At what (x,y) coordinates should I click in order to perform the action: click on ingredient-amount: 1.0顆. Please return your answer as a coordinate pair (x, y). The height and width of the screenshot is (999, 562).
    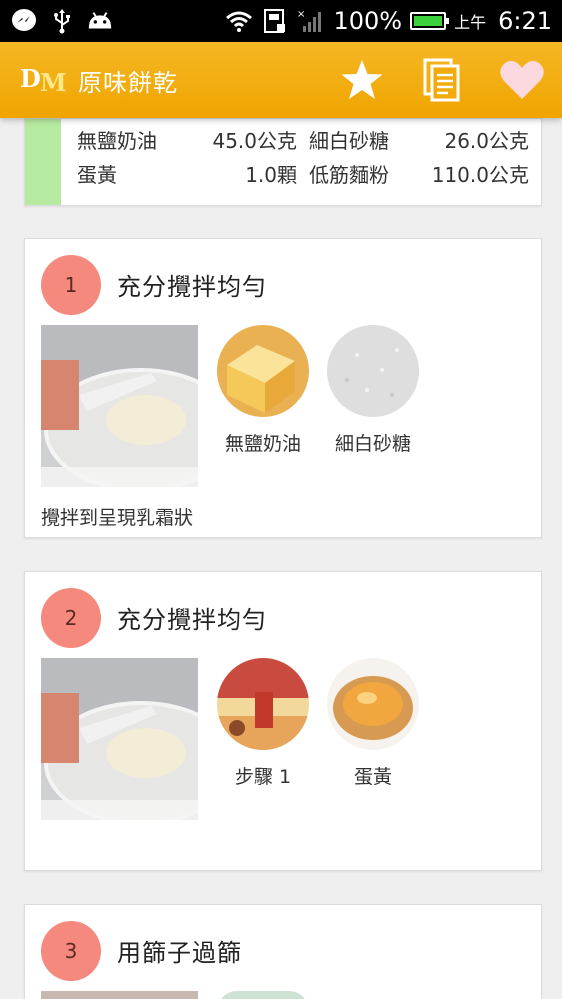
    Looking at the image, I should click on (271, 174).